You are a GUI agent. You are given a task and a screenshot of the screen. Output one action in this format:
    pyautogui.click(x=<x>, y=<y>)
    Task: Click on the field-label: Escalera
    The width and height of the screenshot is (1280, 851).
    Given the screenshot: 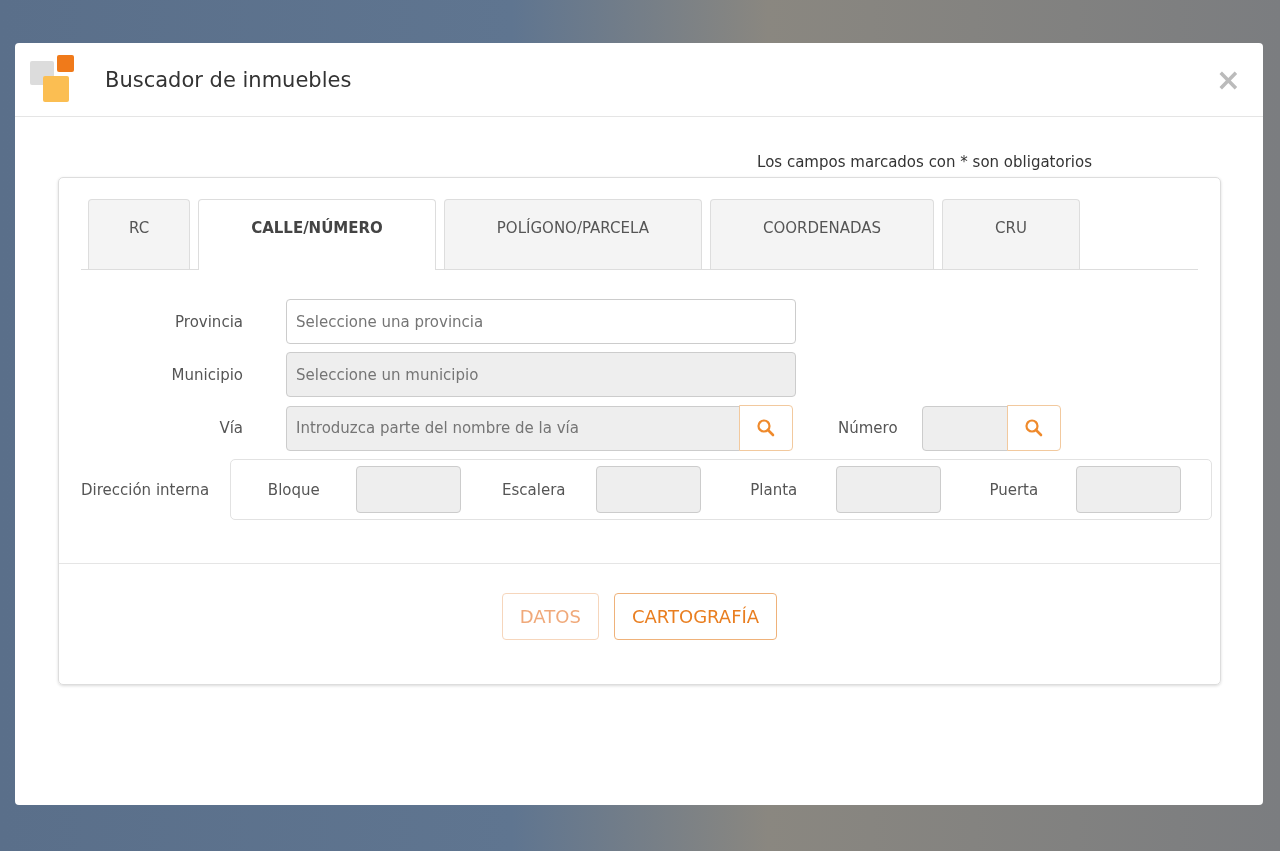 What is the action you would take?
    pyautogui.click(x=534, y=489)
    